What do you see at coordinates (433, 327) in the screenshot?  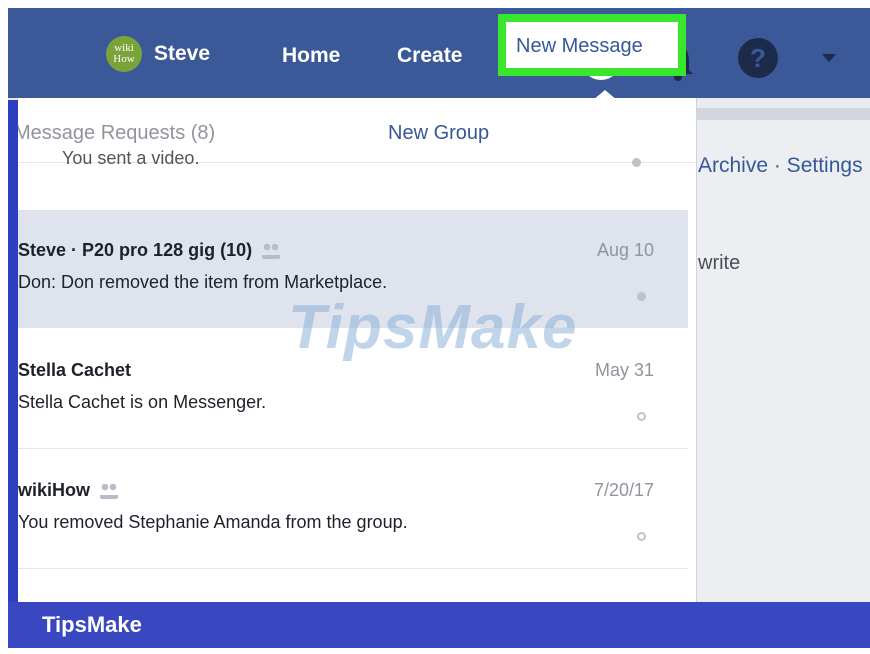 I see `watermark: TipsMake` at bounding box center [433, 327].